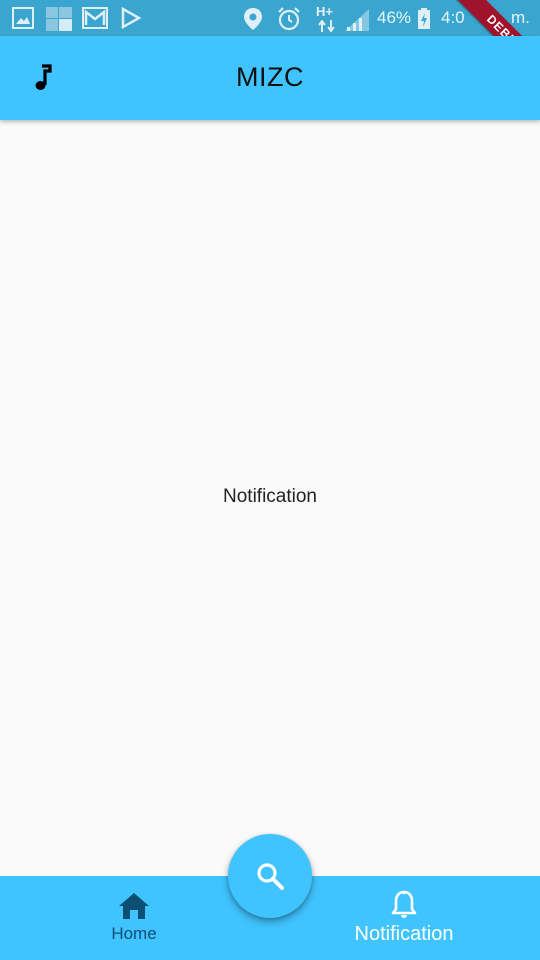 This screenshot has width=540, height=960. I want to click on nav-item-notification: Notification, so click(404, 918).